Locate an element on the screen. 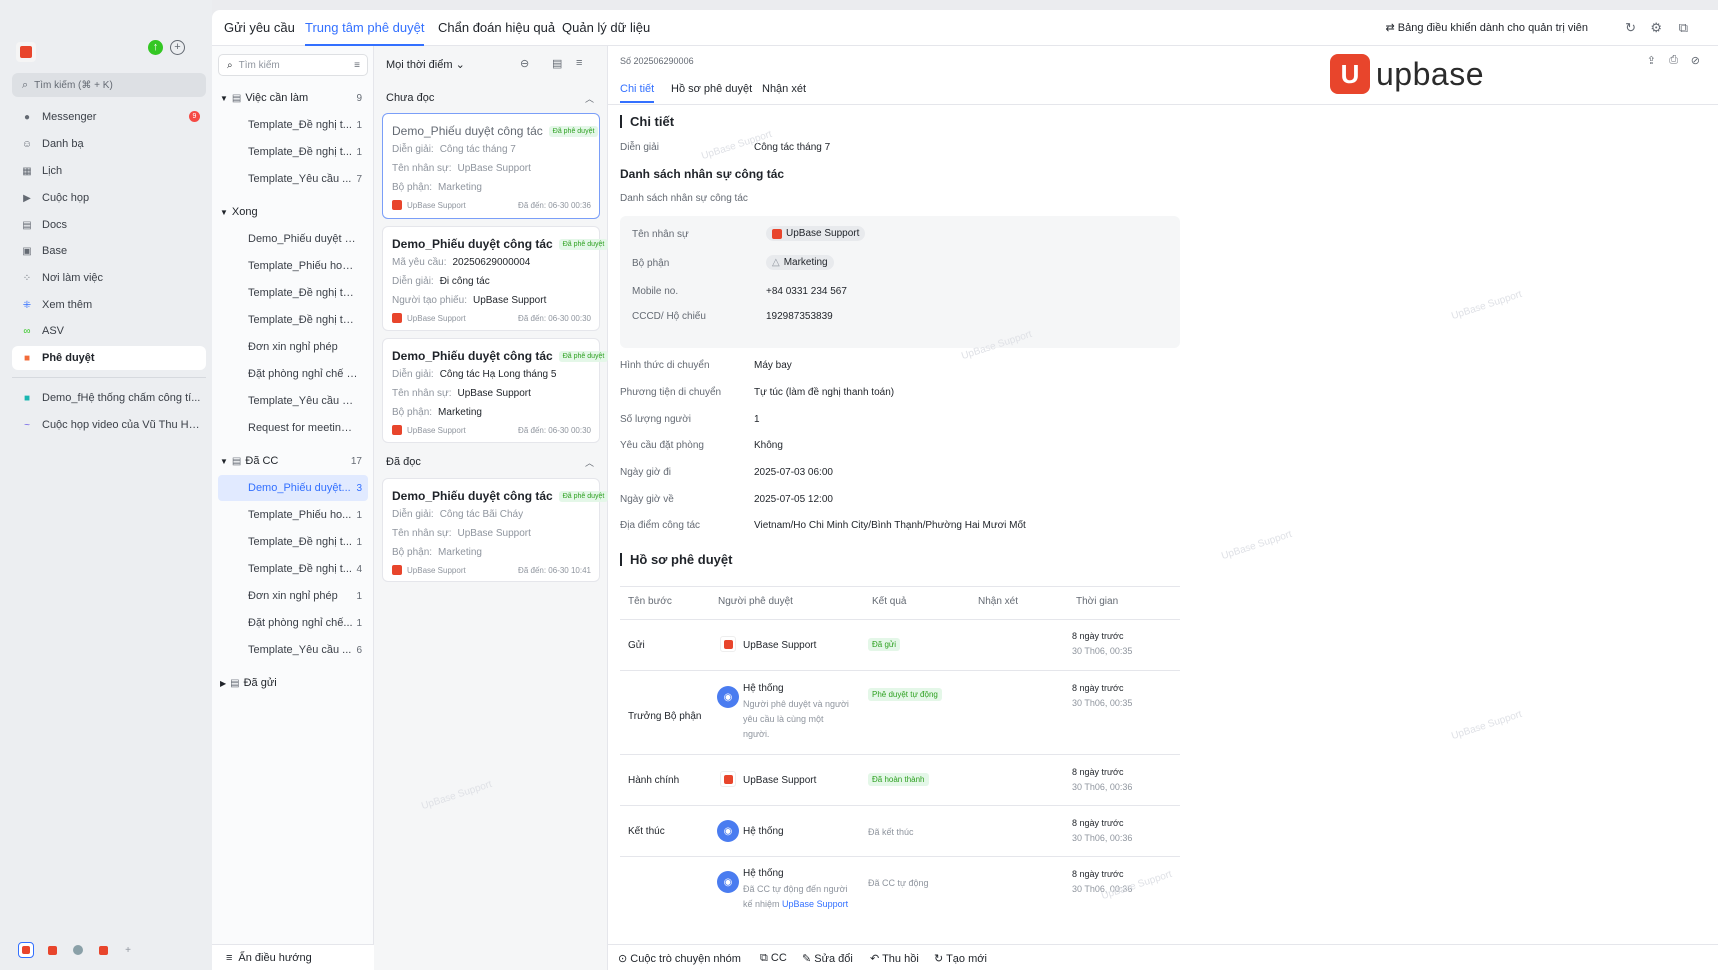 The image size is (1718, 970). tree-group-todo: ▼ ▤ Việc cần làm 9 is located at coordinates (293, 98).